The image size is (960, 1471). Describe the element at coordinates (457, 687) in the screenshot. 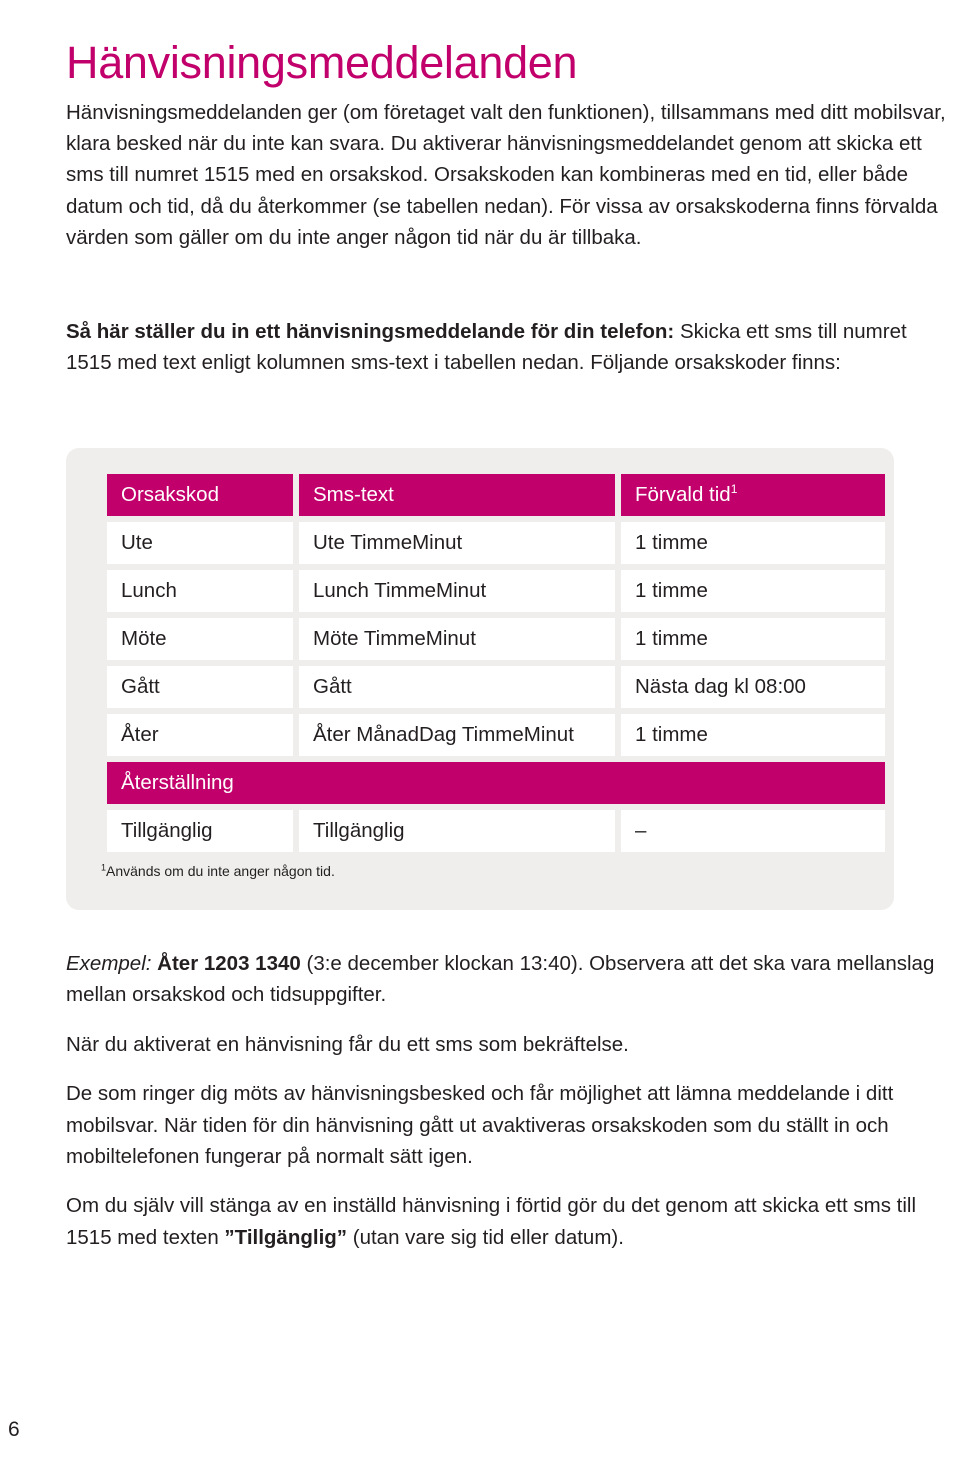

I see `cell-sms-text: Gått` at that location.